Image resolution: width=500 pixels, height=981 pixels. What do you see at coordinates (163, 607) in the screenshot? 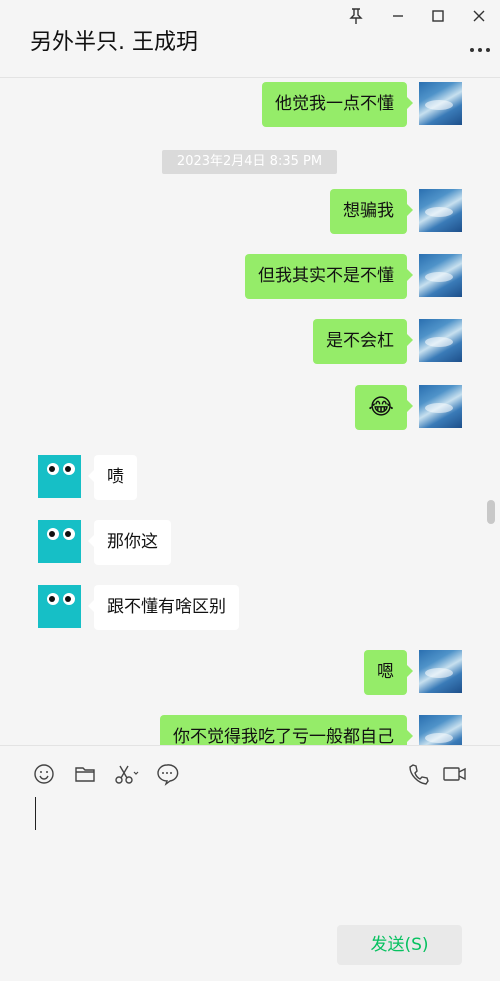
I see `message-bubble: 跟不懂有啥区别` at bounding box center [163, 607].